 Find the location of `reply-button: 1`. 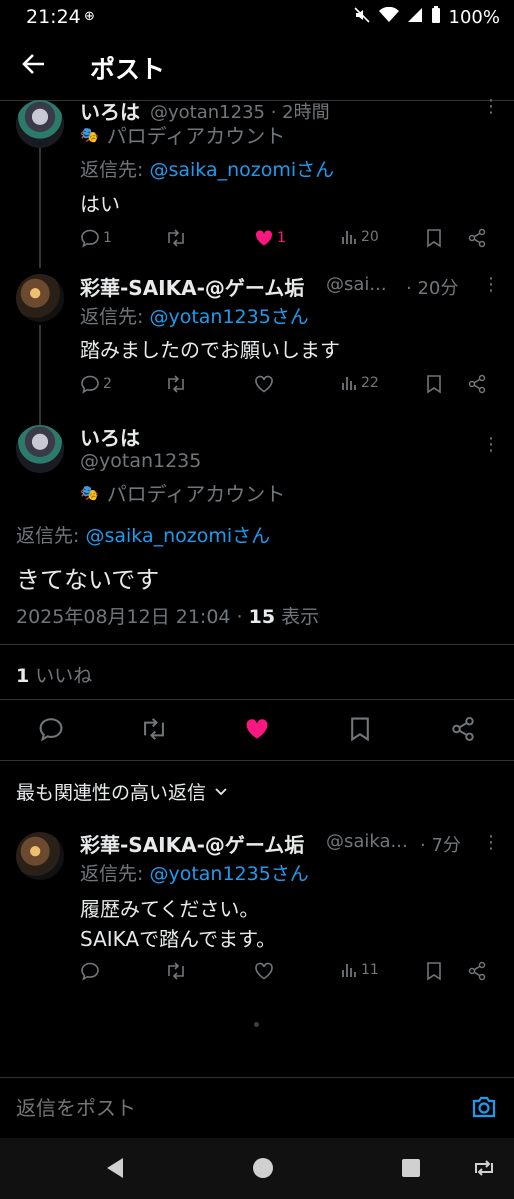

reply-button: 1 is located at coordinates (96, 238).